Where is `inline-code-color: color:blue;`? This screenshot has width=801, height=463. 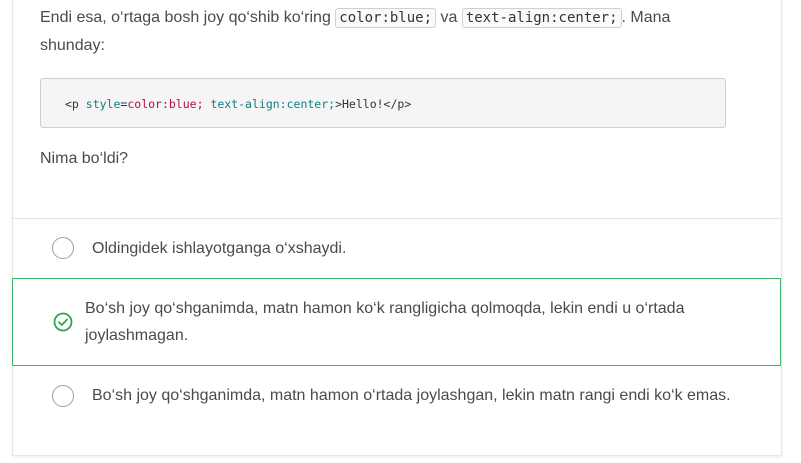 inline-code-color: color:blue; is located at coordinates (386, 18).